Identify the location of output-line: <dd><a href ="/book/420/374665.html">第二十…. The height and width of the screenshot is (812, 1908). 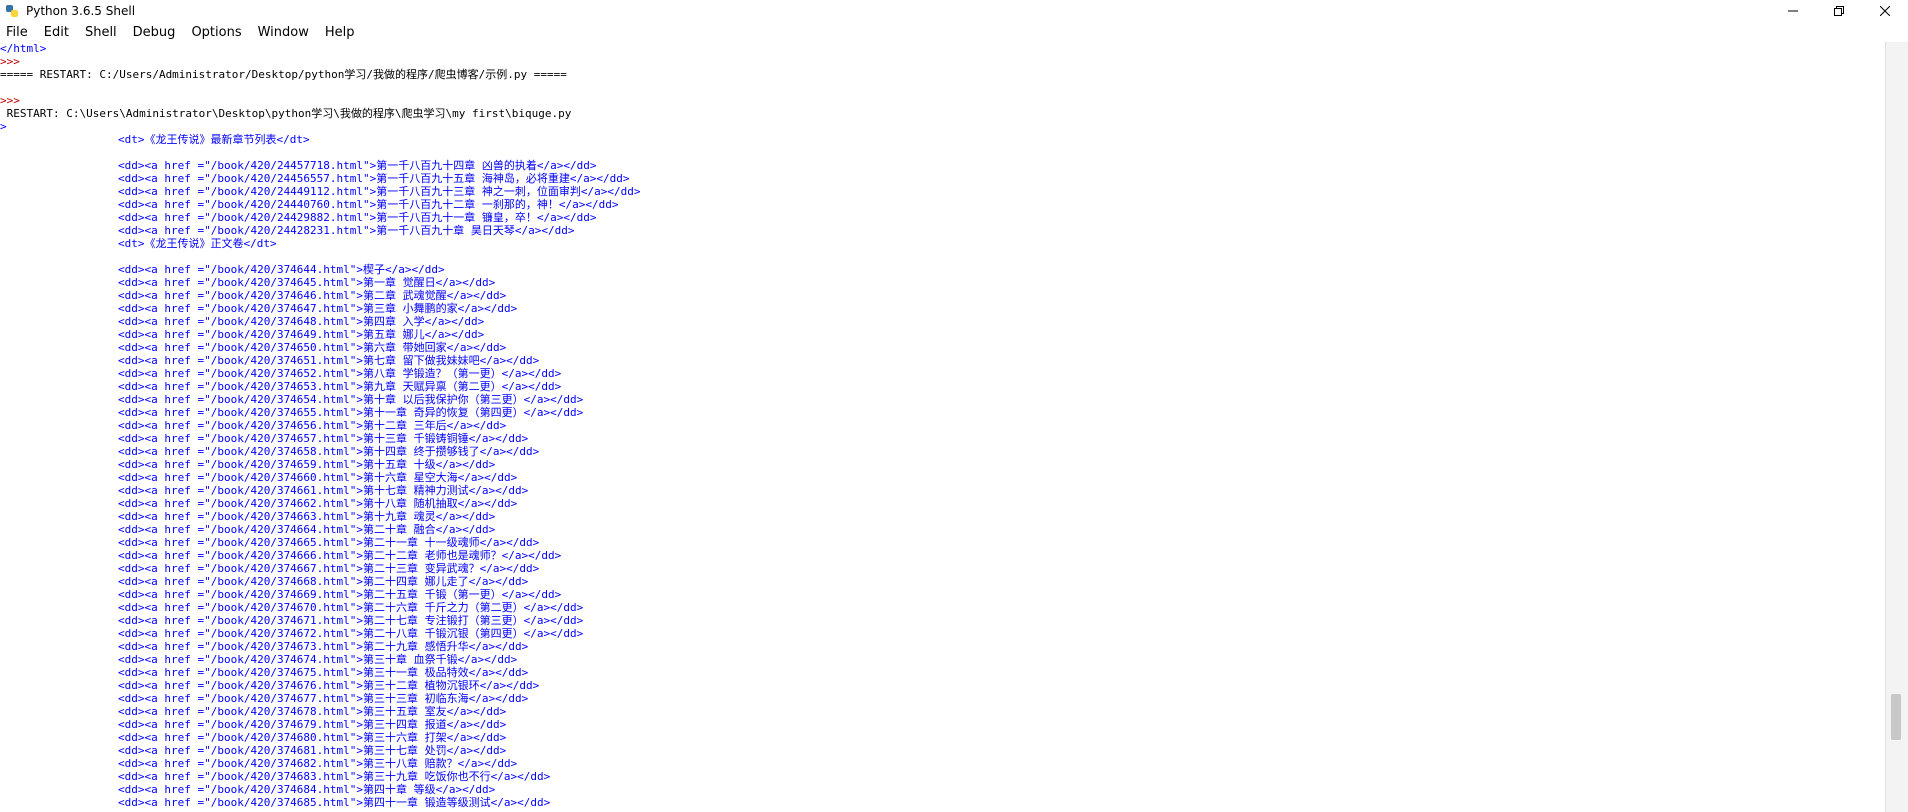
(329, 542).